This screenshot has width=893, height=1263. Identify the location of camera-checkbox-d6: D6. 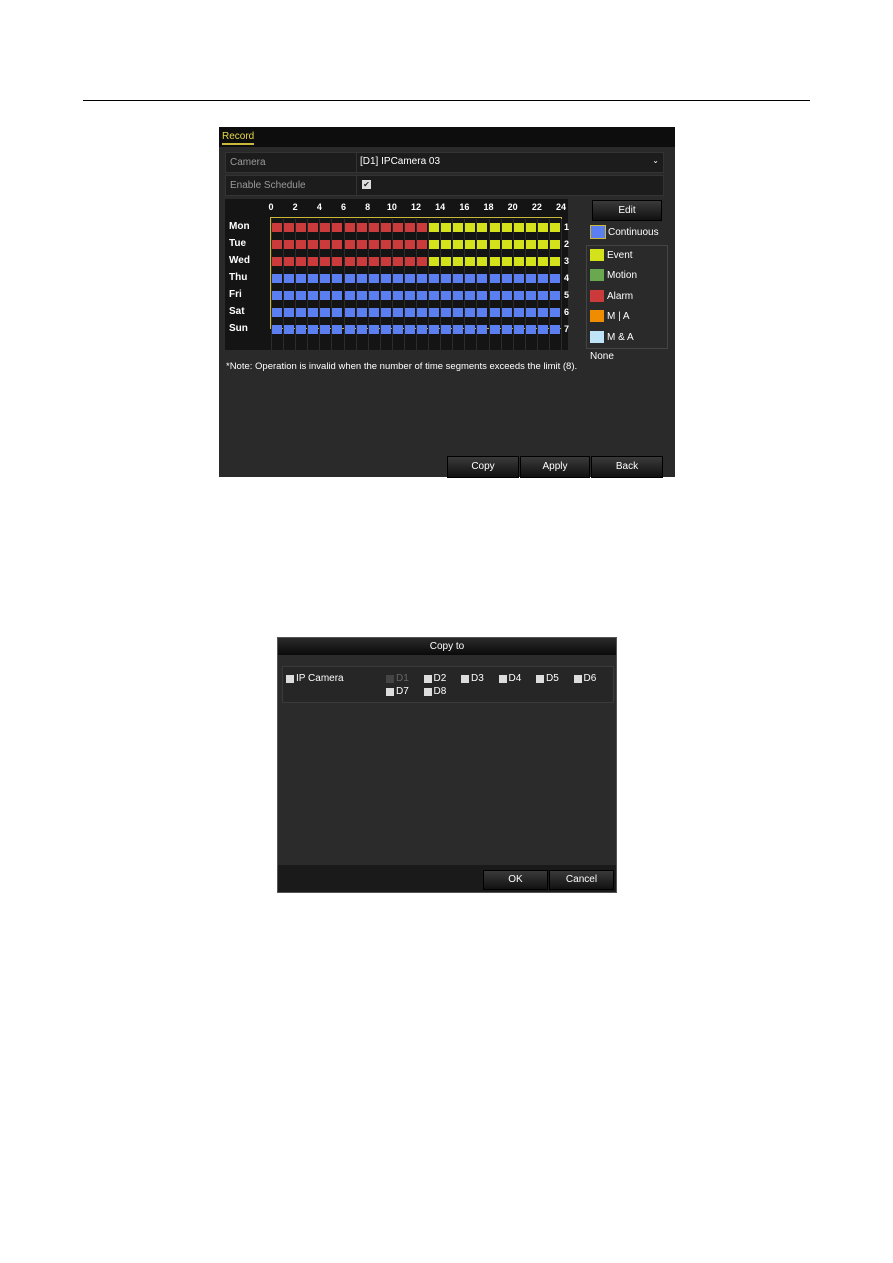
(584, 678).